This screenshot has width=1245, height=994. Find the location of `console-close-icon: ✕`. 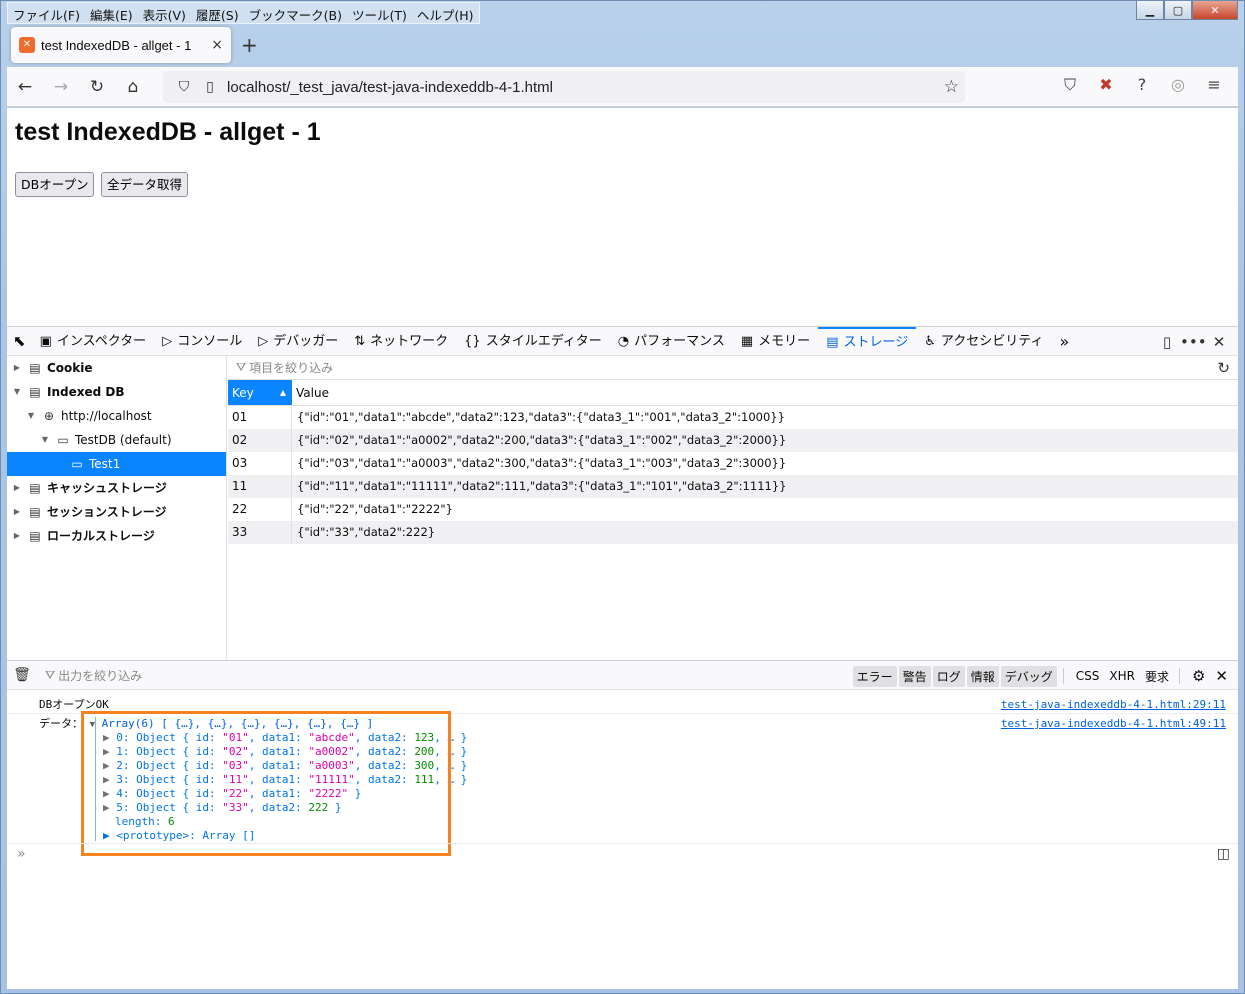

console-close-icon: ✕ is located at coordinates (1221, 676).